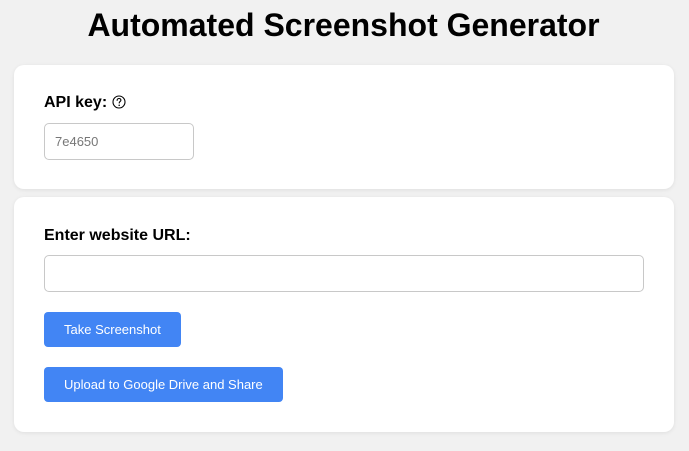 Image resolution: width=689 pixels, height=451 pixels. I want to click on api-key-input, so click(119, 141).